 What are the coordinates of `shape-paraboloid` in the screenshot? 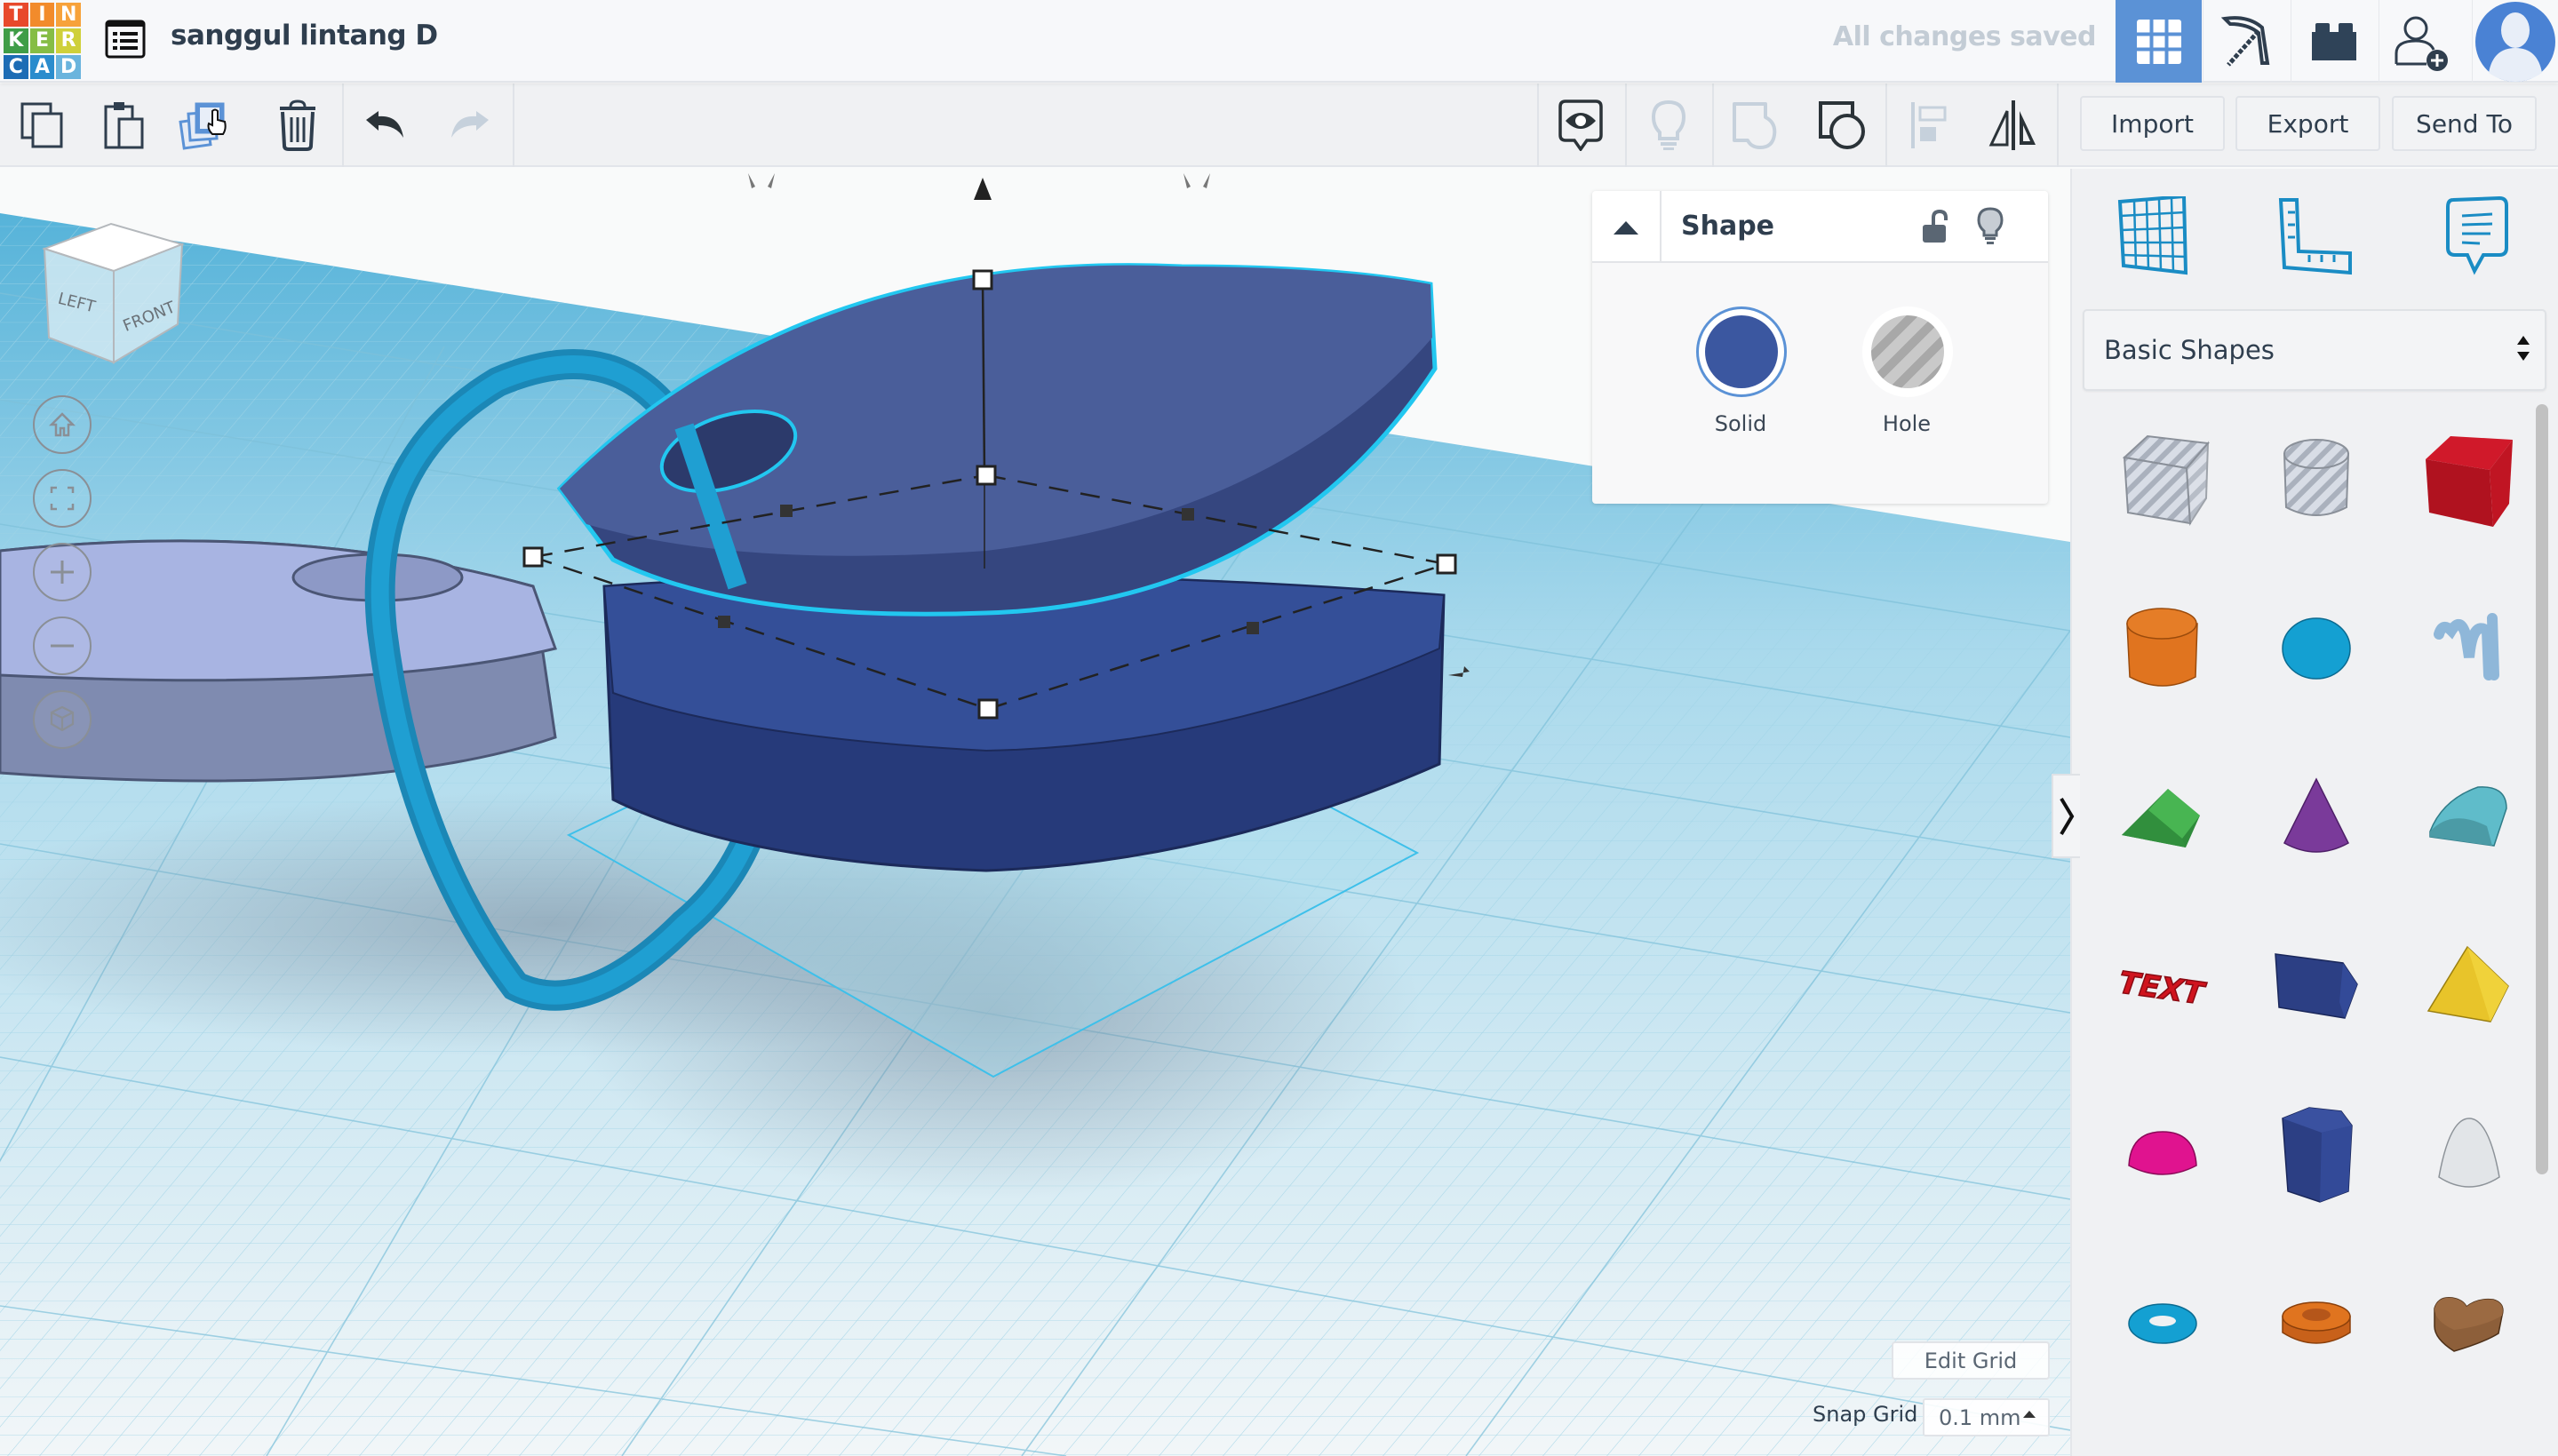 It's located at (2469, 1155).